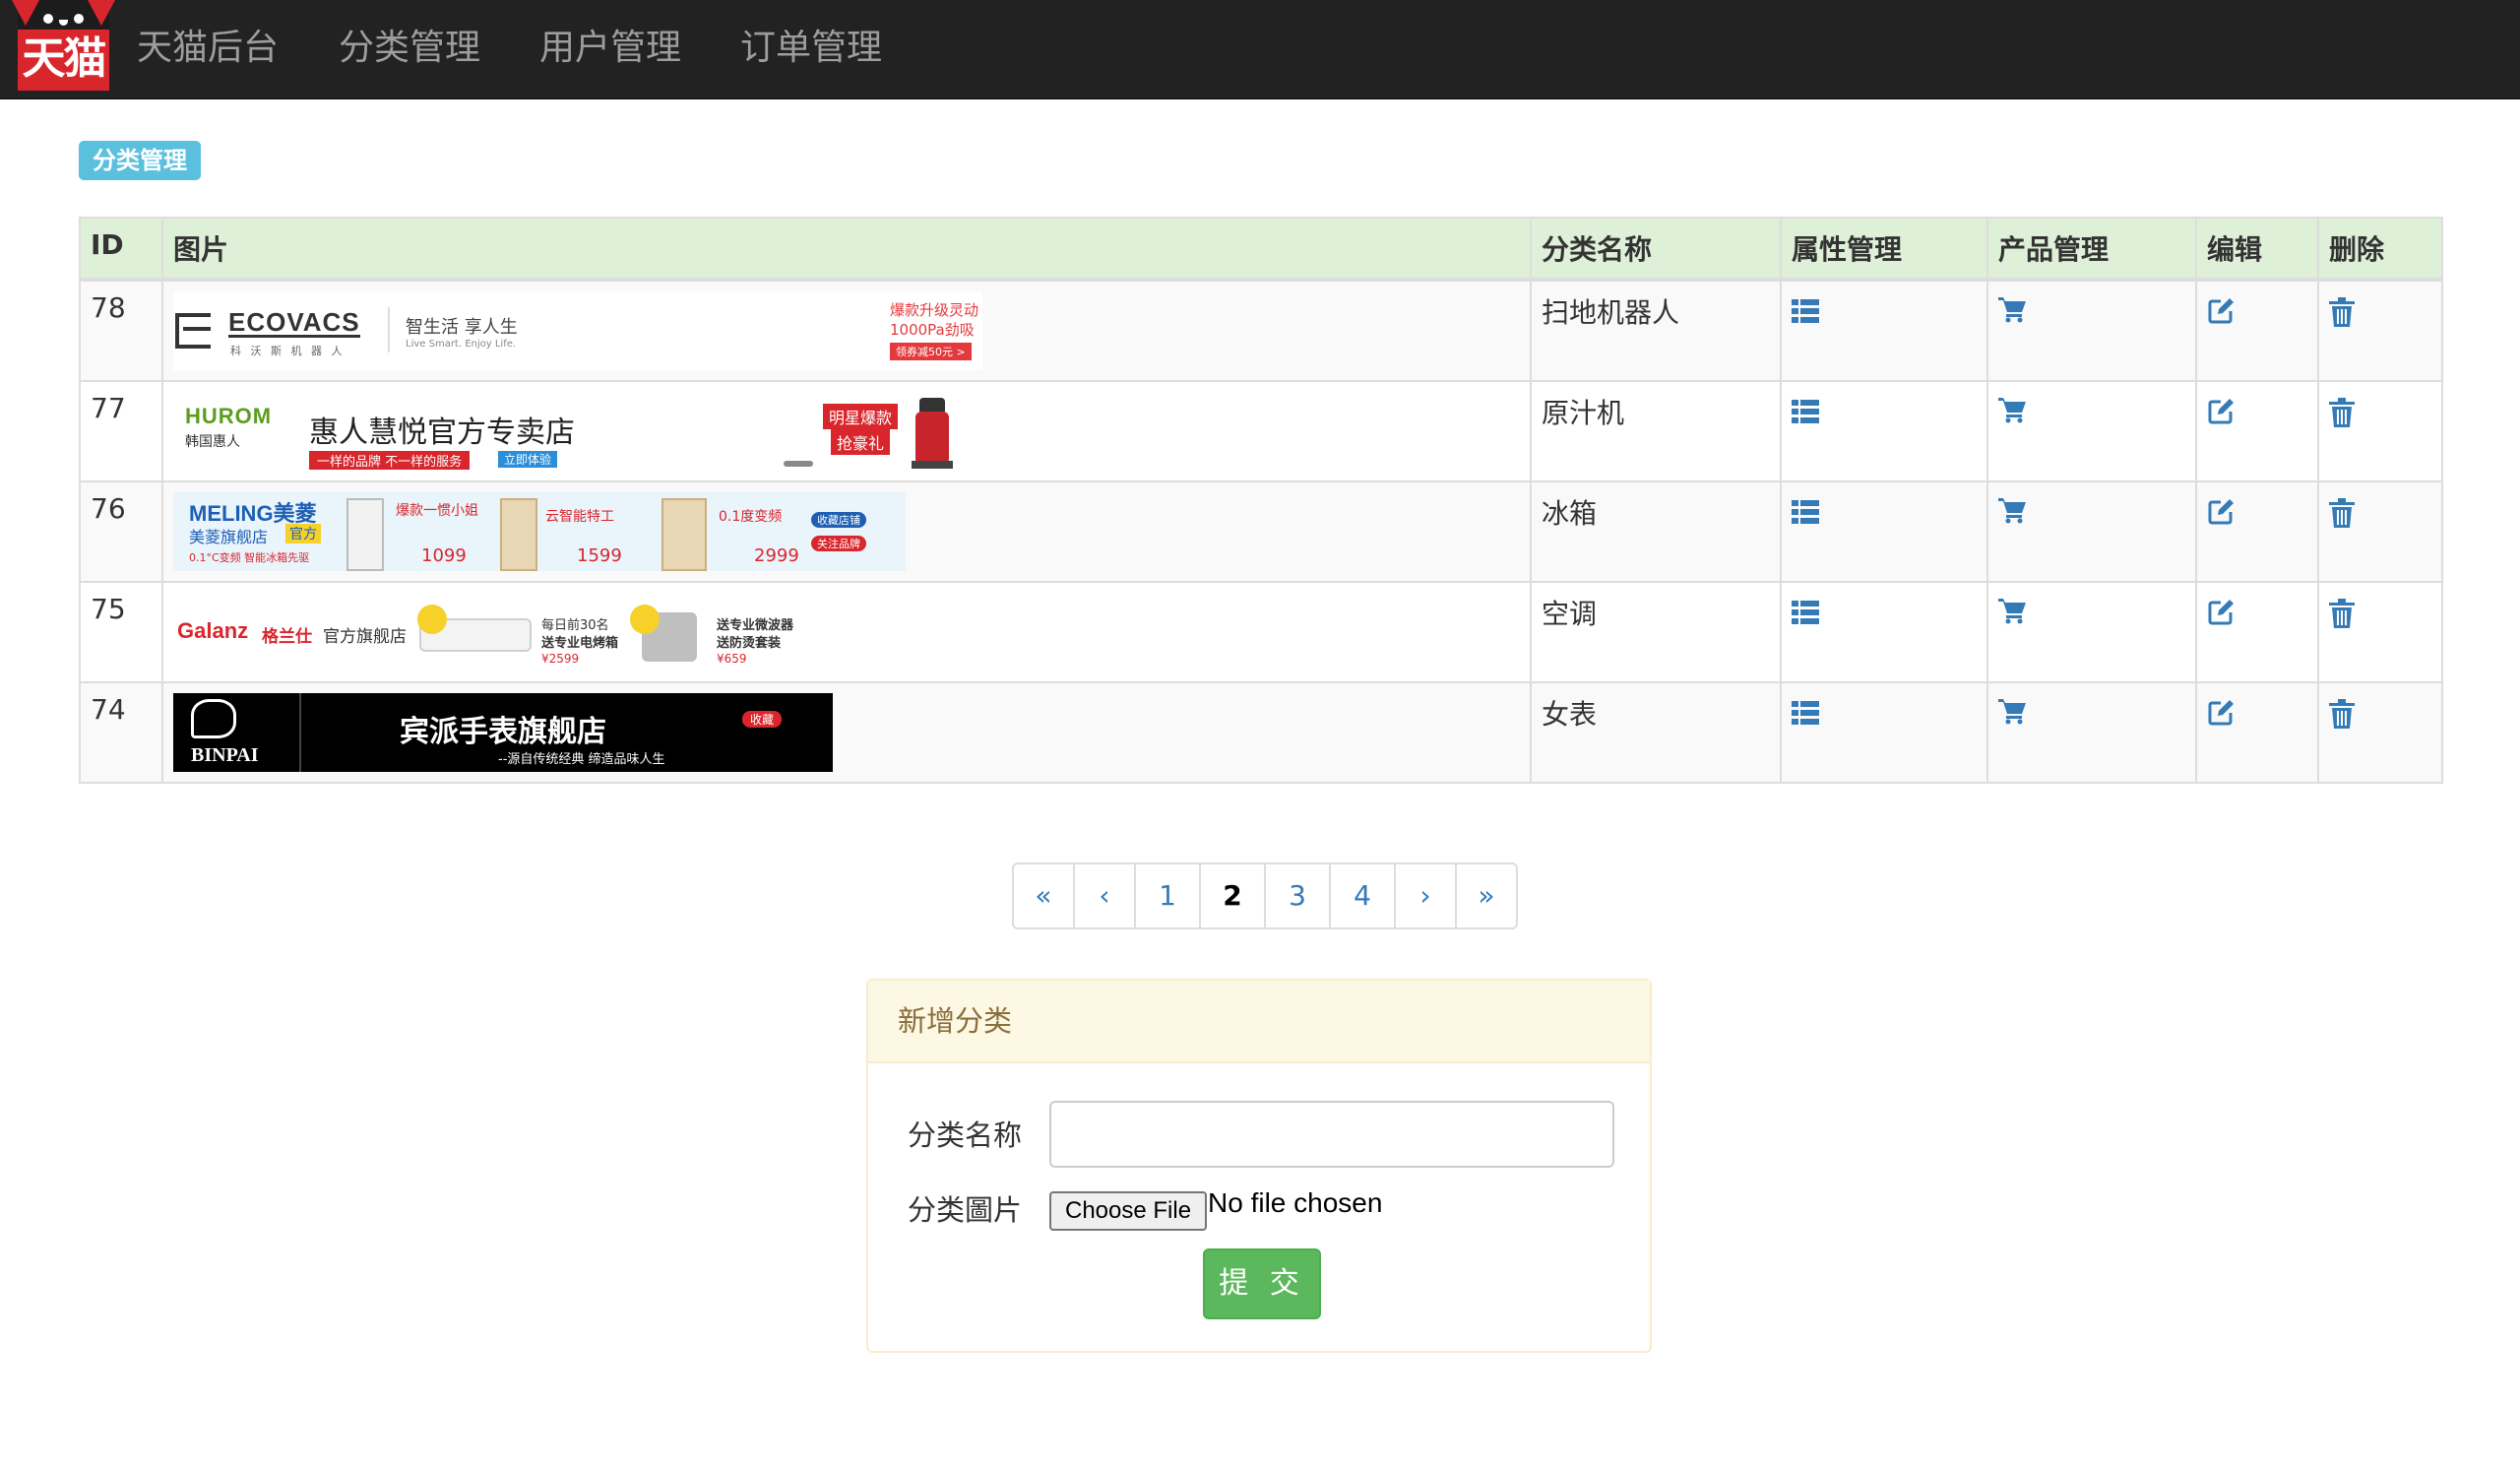 The image size is (2520, 1469). I want to click on nav-link-order: 订单管理, so click(811, 49).